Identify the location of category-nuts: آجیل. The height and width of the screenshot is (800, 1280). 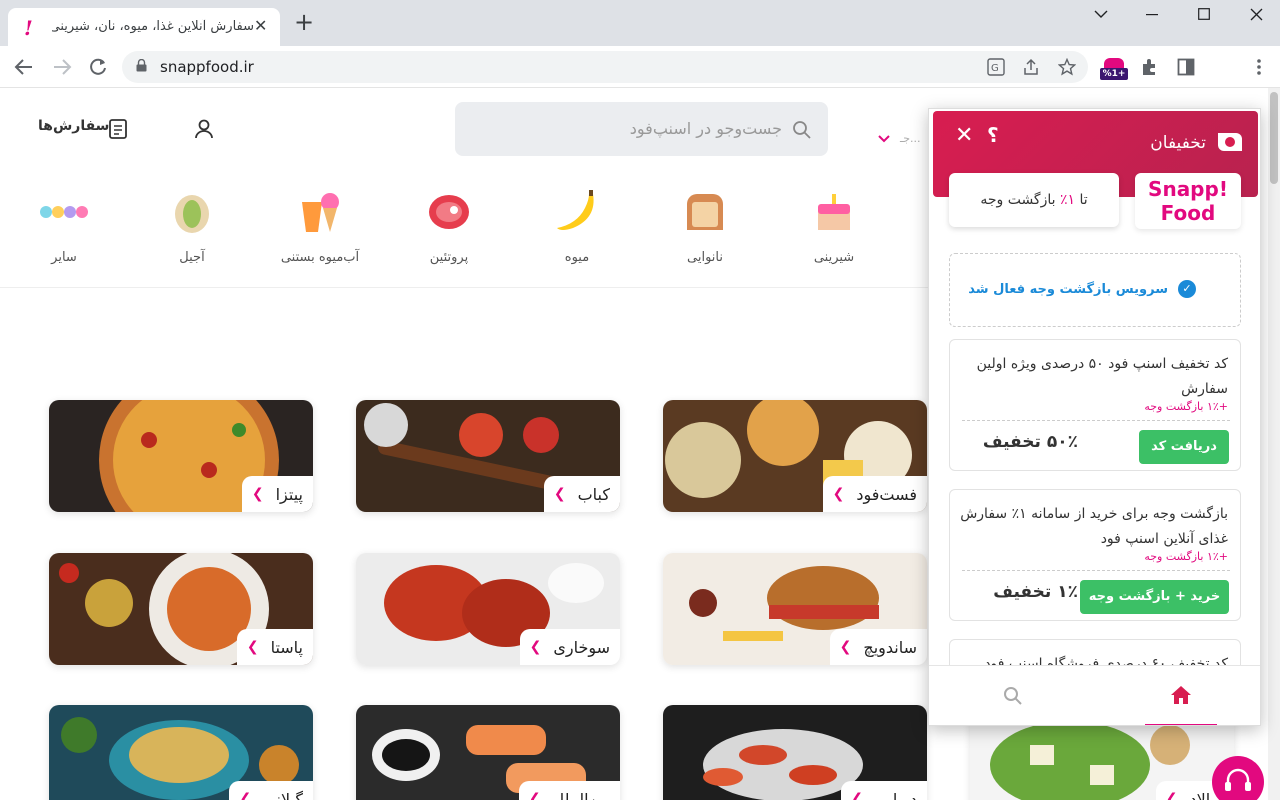
(192, 226).